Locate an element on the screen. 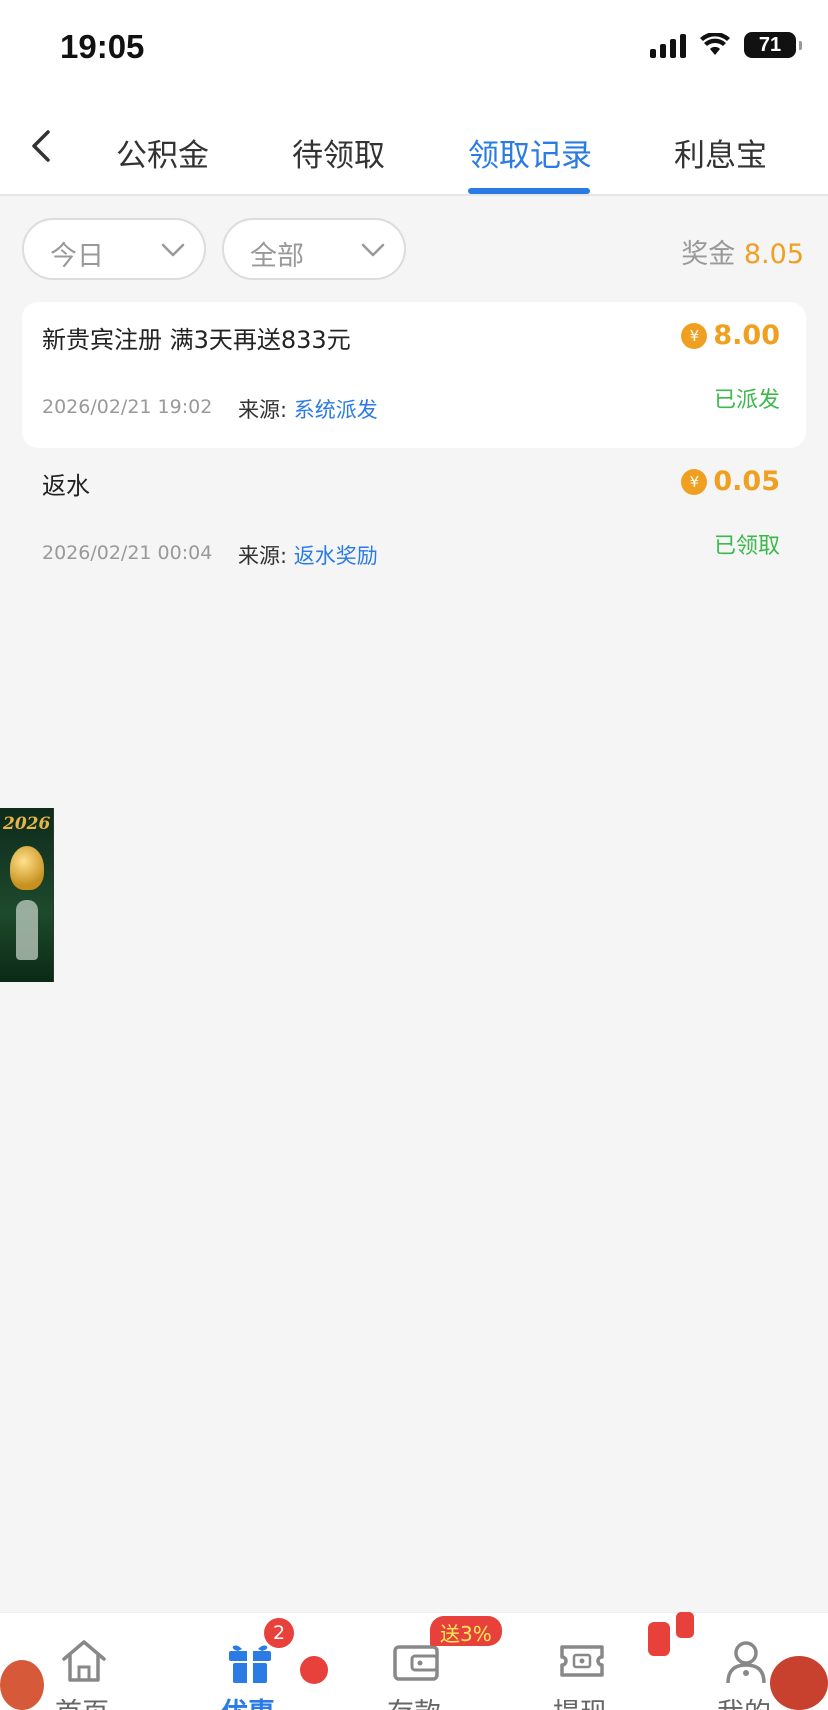 The width and height of the screenshot is (828, 1710). bonus-label: 奖金 is located at coordinates (708, 254).